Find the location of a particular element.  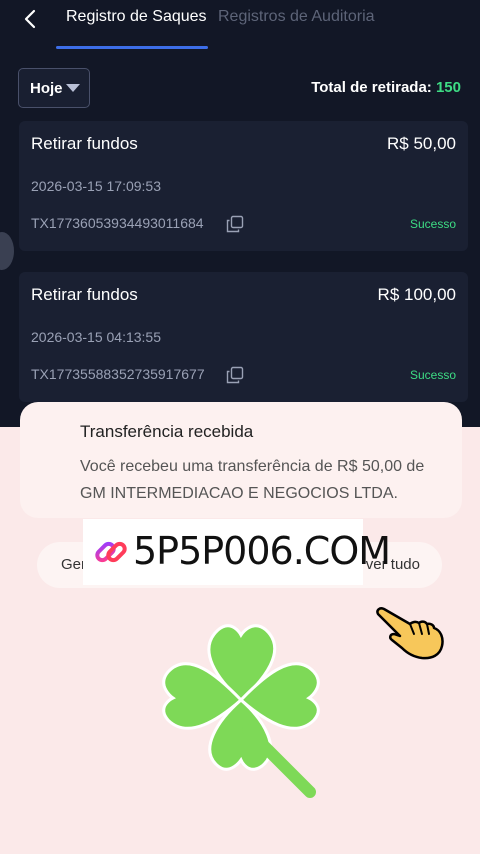

total-label: Total de retirada: is located at coordinates (373, 87).